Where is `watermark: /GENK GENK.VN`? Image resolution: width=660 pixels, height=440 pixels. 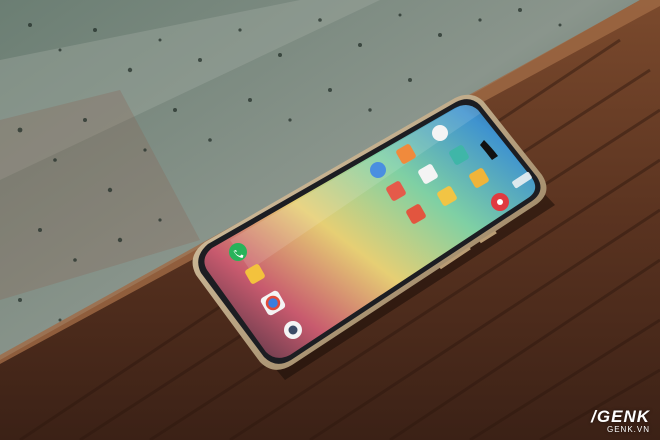 watermark: /GENK GENK.VN is located at coordinates (620, 421).